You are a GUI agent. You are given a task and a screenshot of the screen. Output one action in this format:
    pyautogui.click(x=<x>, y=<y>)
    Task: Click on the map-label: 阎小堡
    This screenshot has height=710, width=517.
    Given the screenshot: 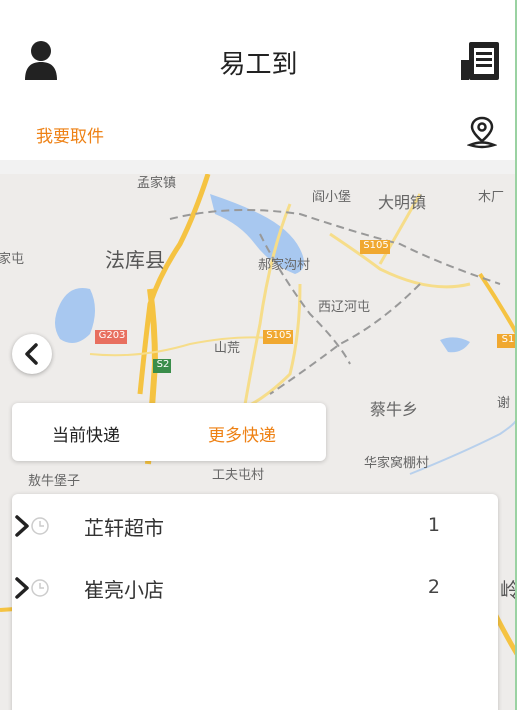 What is the action you would take?
    pyautogui.click(x=332, y=197)
    